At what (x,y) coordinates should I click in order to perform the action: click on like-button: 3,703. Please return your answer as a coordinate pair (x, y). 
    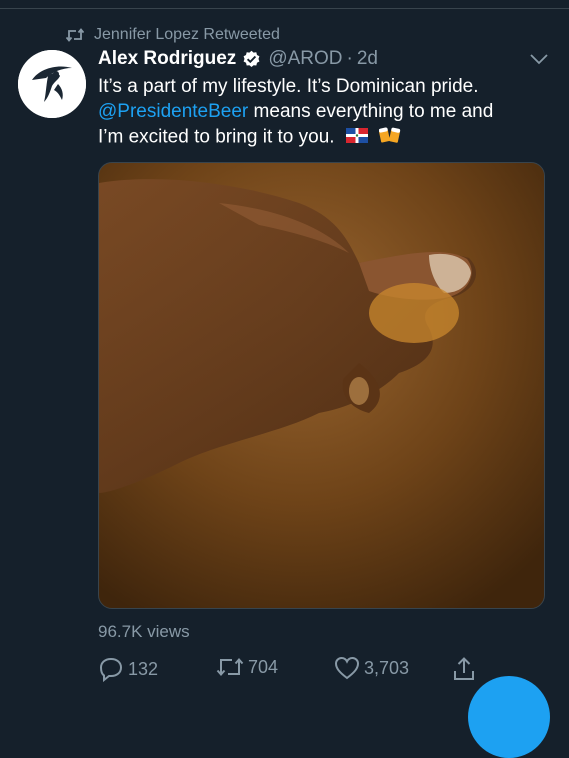
    Looking at the image, I should click on (371, 668).